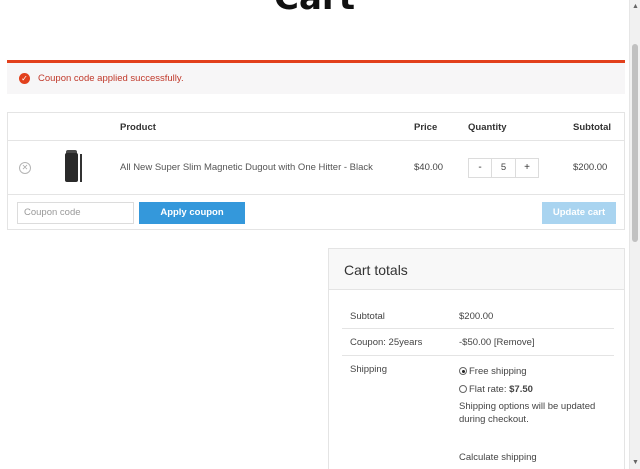  What do you see at coordinates (527, 168) in the screenshot?
I see `quantity-plus-button: +` at bounding box center [527, 168].